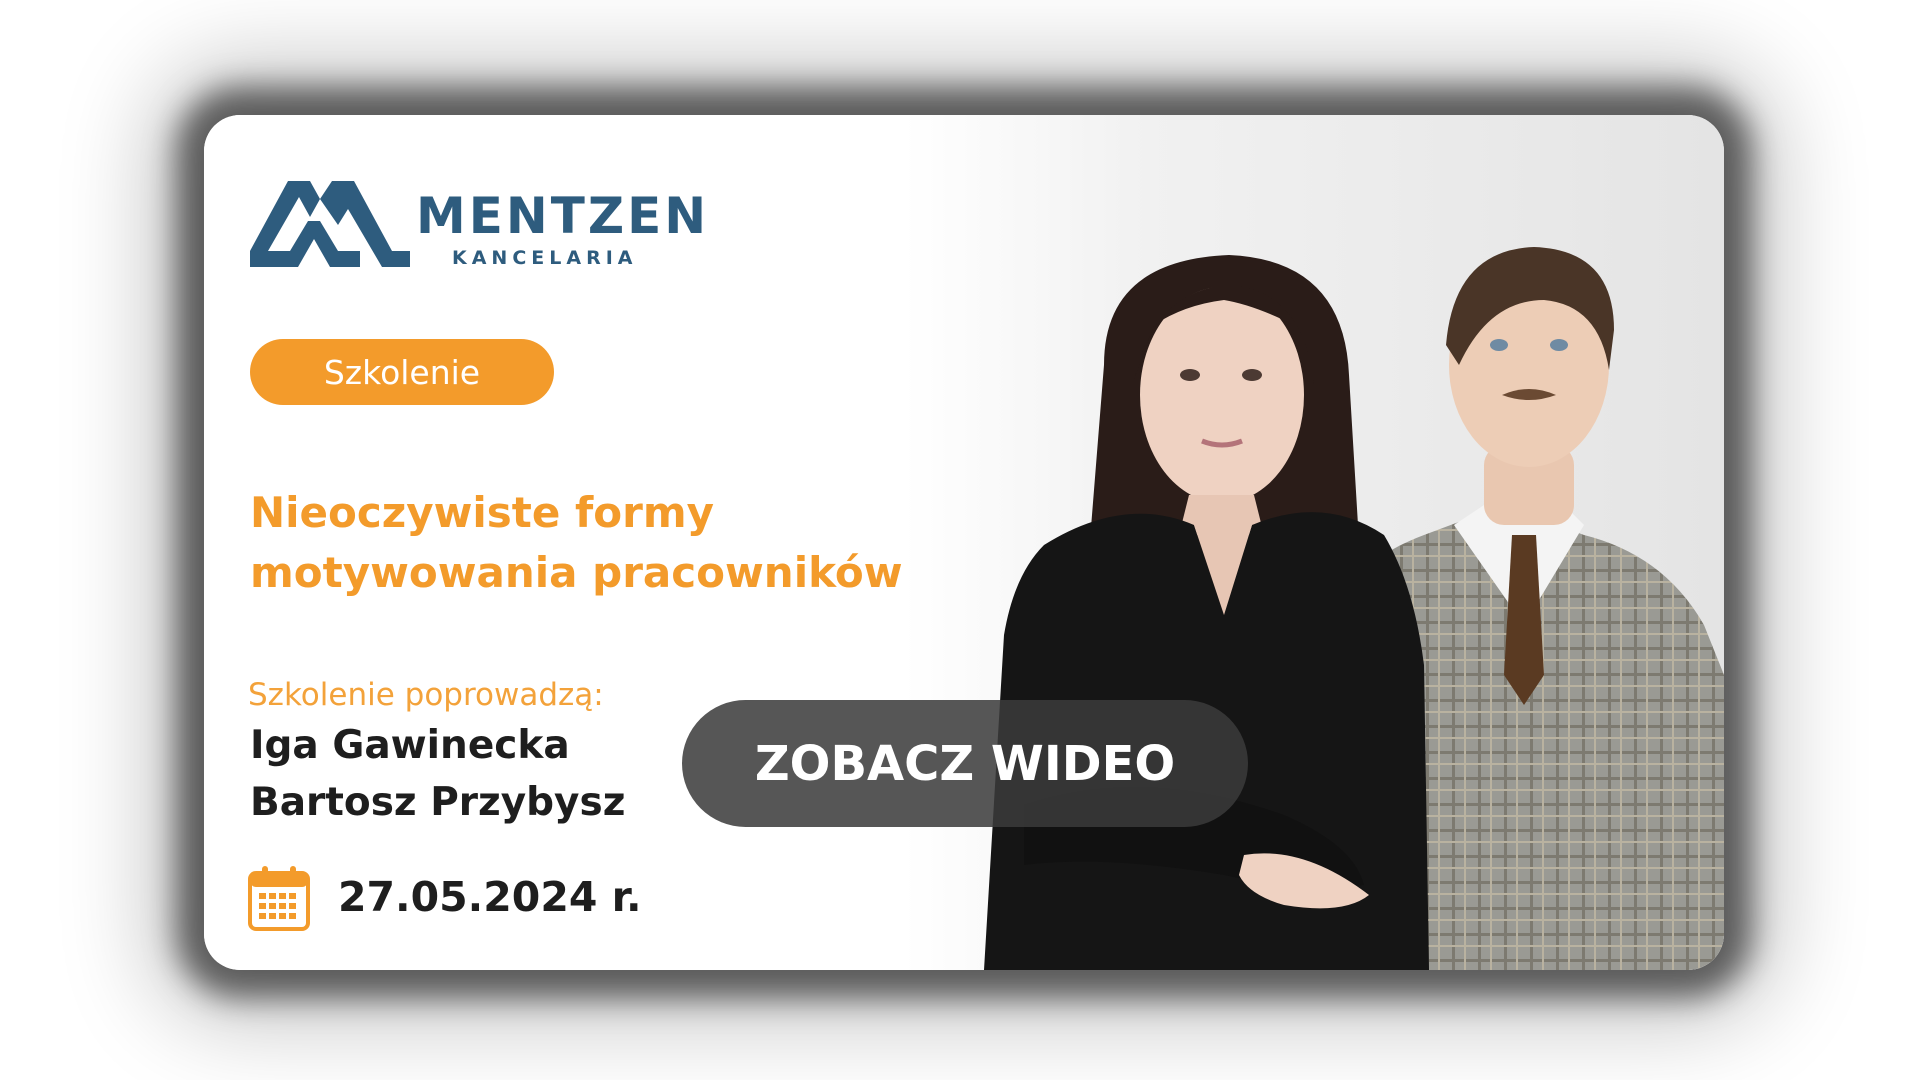 Image resolution: width=1920 pixels, height=1080 pixels. Describe the element at coordinates (402, 372) in the screenshot. I see `category-badge: Szkolenie` at that location.